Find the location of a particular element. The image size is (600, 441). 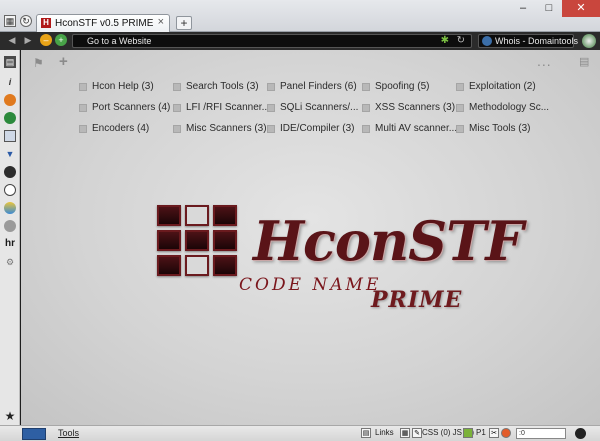

dial-item: XSS Scanners (3) is located at coordinates (412, 109).